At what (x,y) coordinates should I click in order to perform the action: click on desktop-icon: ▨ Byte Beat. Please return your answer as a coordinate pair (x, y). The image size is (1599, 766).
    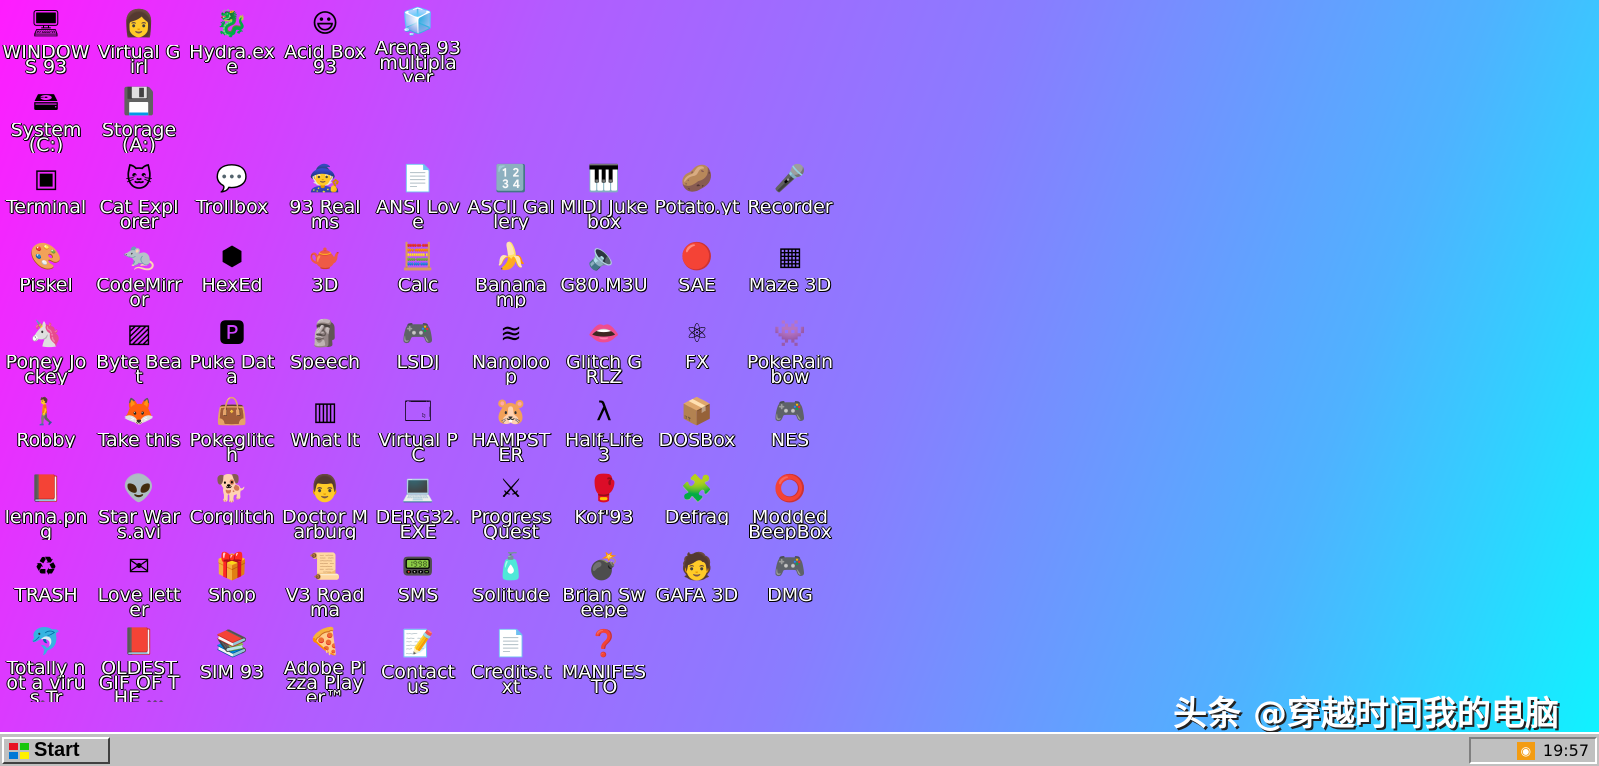
    Looking at the image, I should click on (139, 353).